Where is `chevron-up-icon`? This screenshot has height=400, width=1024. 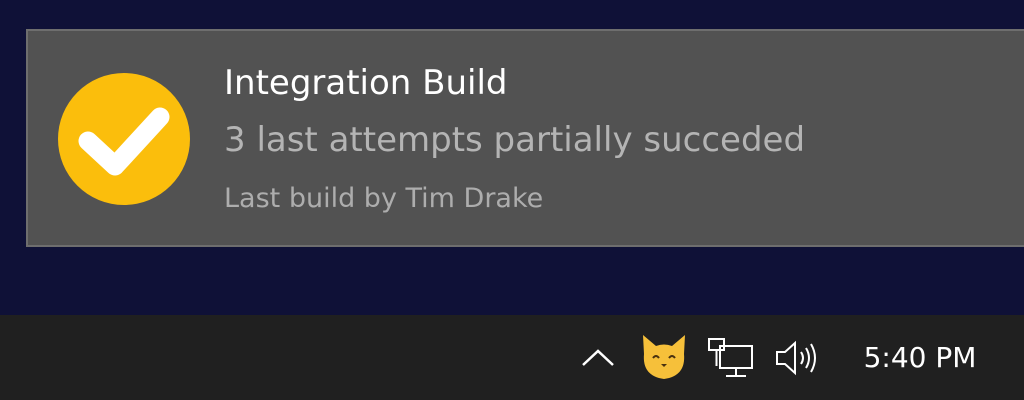 chevron-up-icon is located at coordinates (598, 357).